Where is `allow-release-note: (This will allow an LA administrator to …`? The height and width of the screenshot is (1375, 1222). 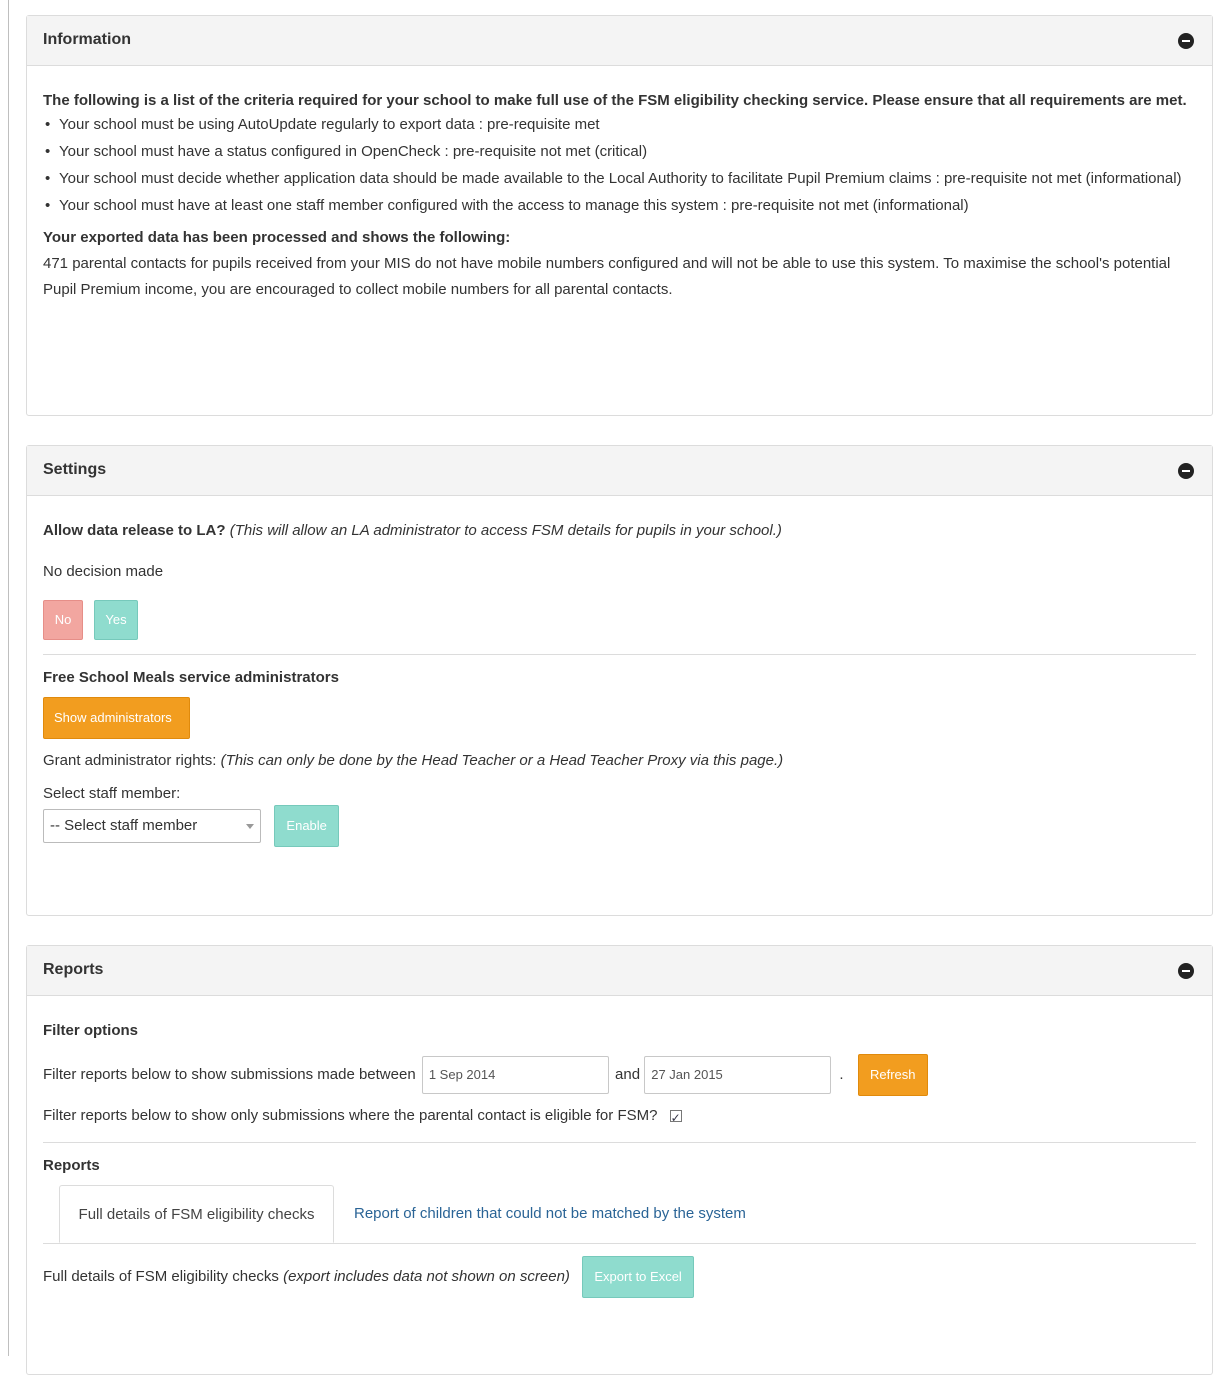 allow-release-note: (This will allow an LA administrator to … is located at coordinates (505, 530).